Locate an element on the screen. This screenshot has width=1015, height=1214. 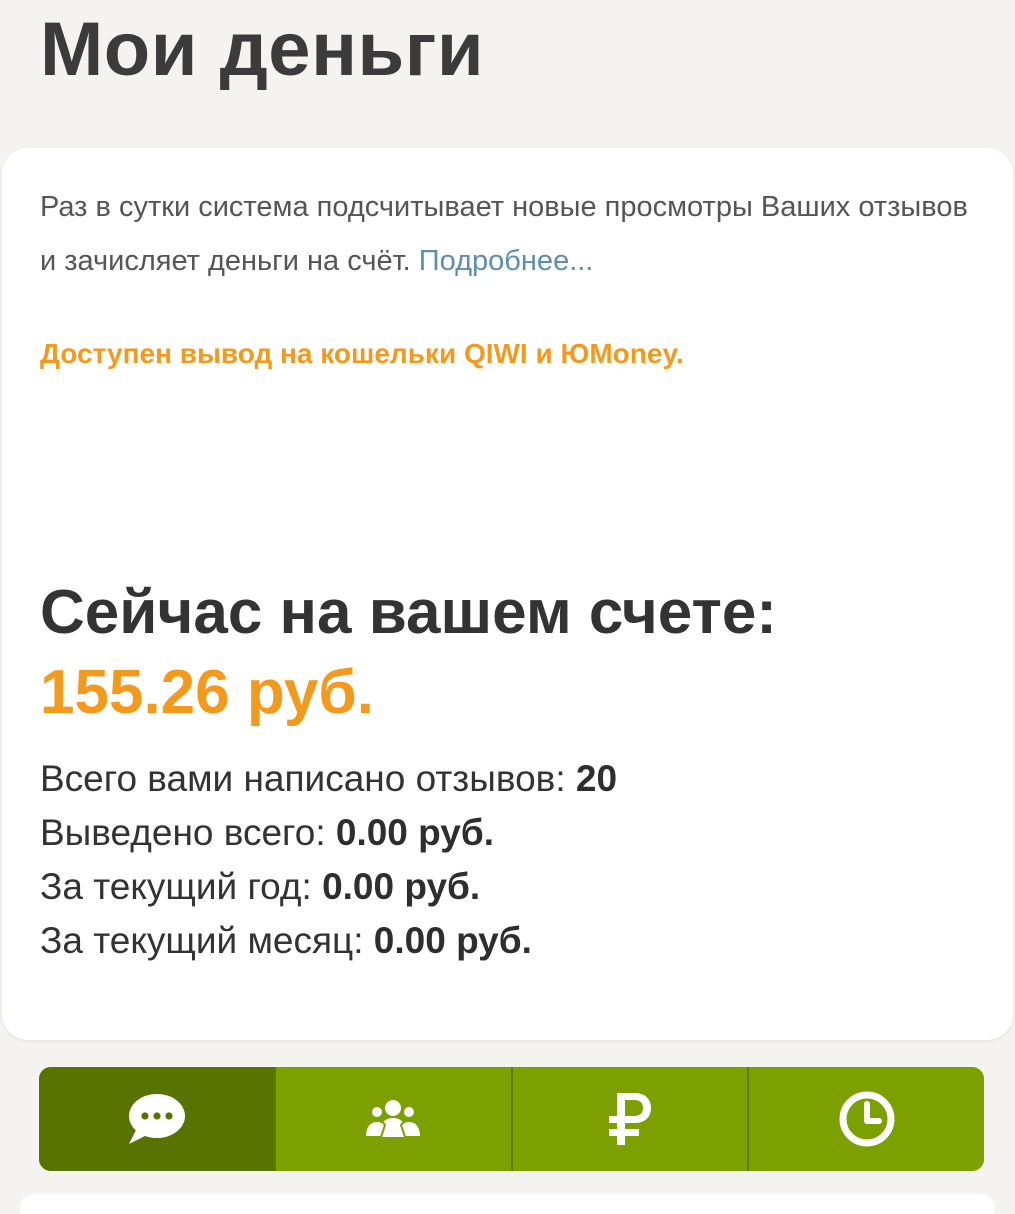
ruble-icon is located at coordinates (629, 1119).